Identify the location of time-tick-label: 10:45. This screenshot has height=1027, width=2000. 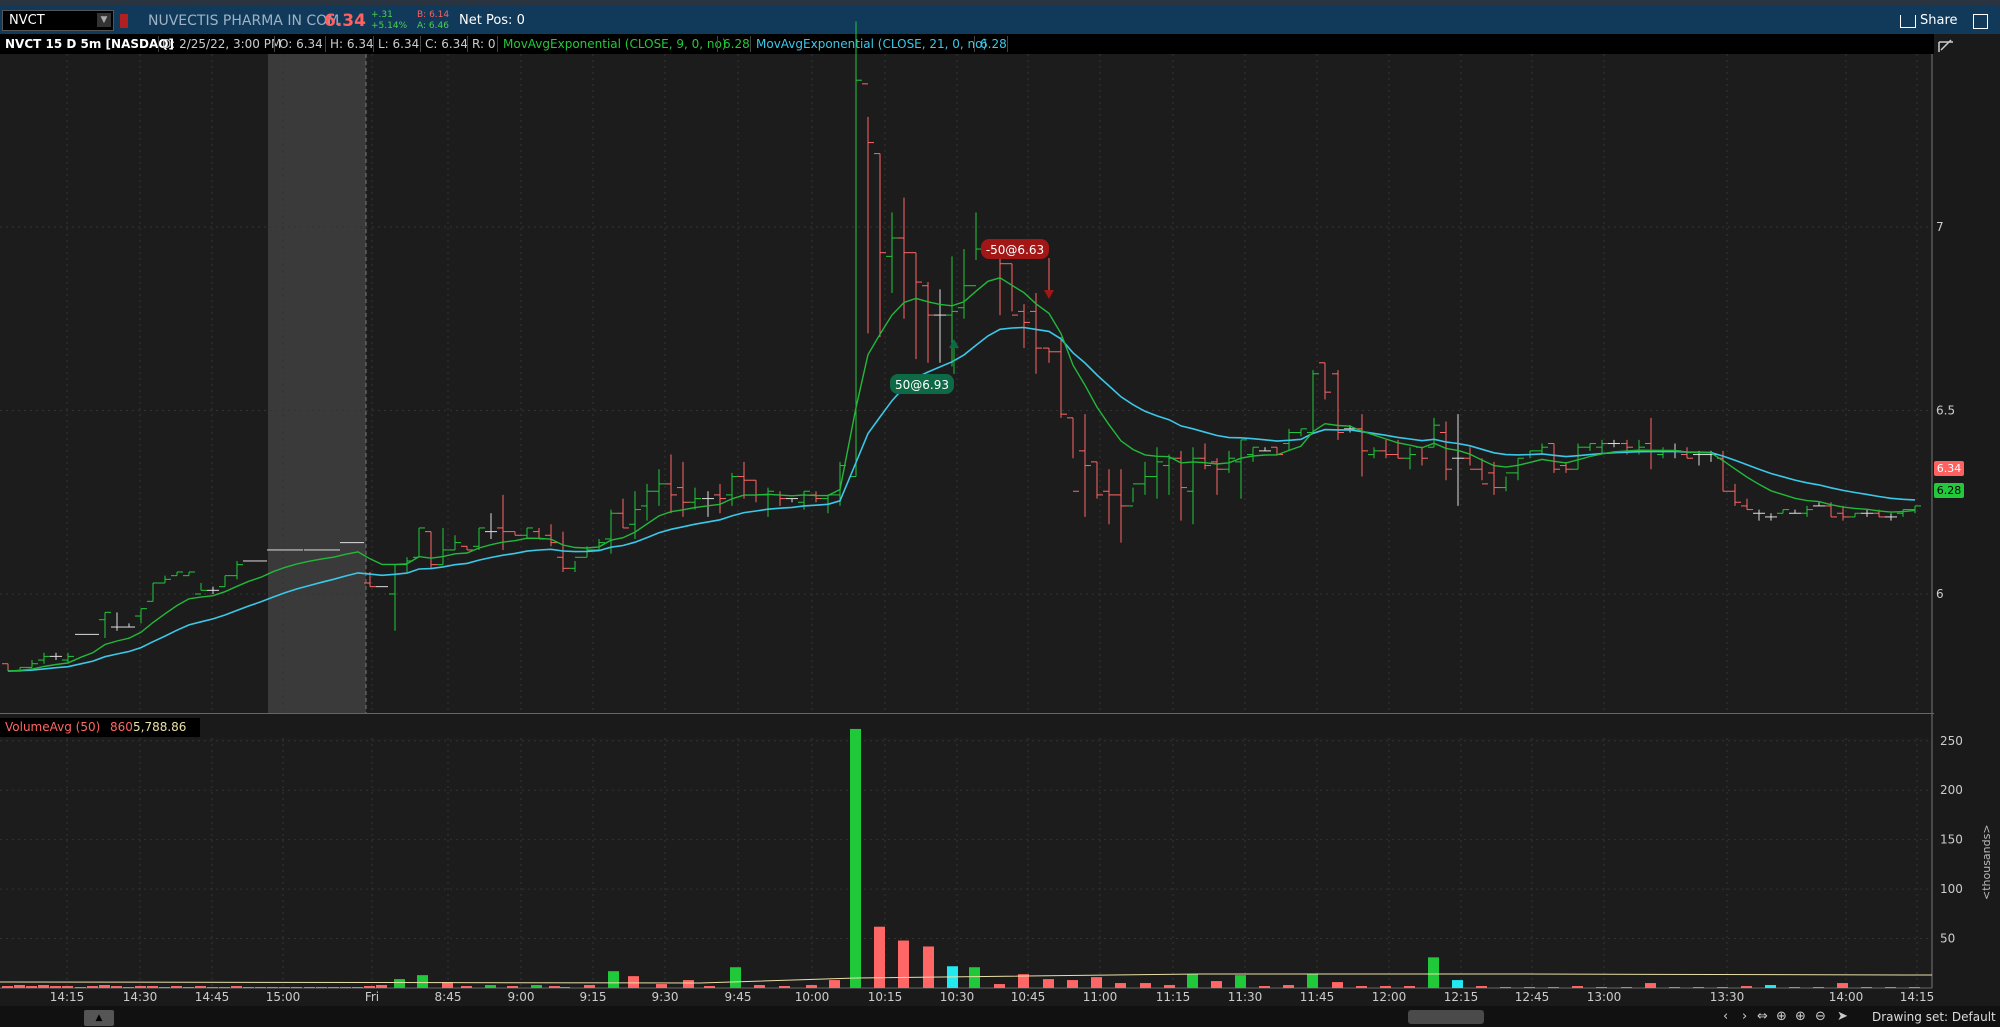
(1028, 997).